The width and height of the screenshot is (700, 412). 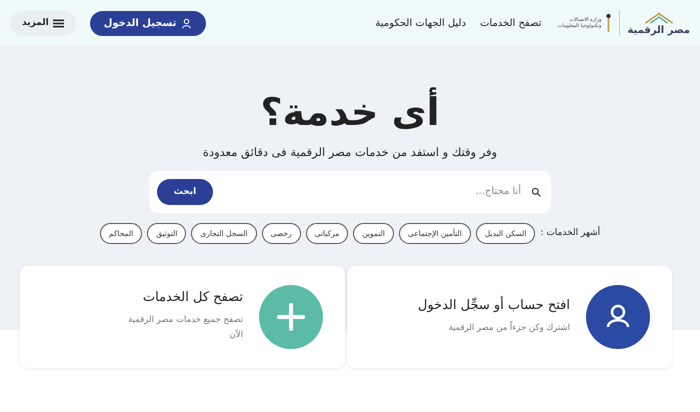 What do you see at coordinates (148, 23) in the screenshot?
I see `login-button: تسجيل الدخول` at bounding box center [148, 23].